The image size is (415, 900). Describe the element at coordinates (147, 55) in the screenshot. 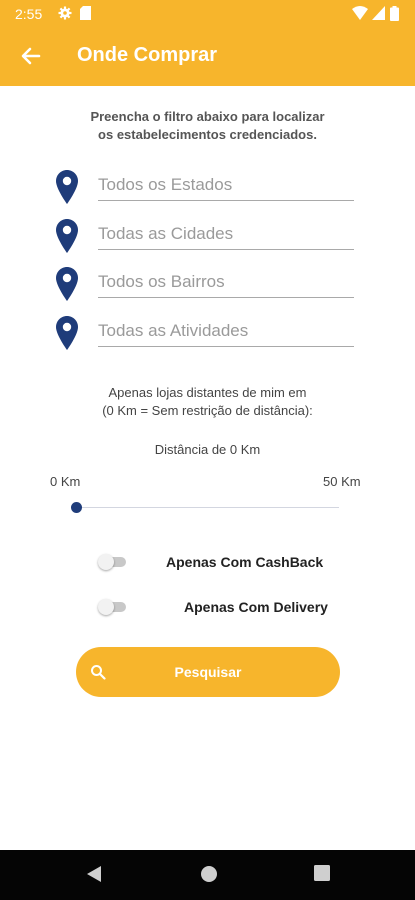

I see `page-title: Onde Comprar` at that location.